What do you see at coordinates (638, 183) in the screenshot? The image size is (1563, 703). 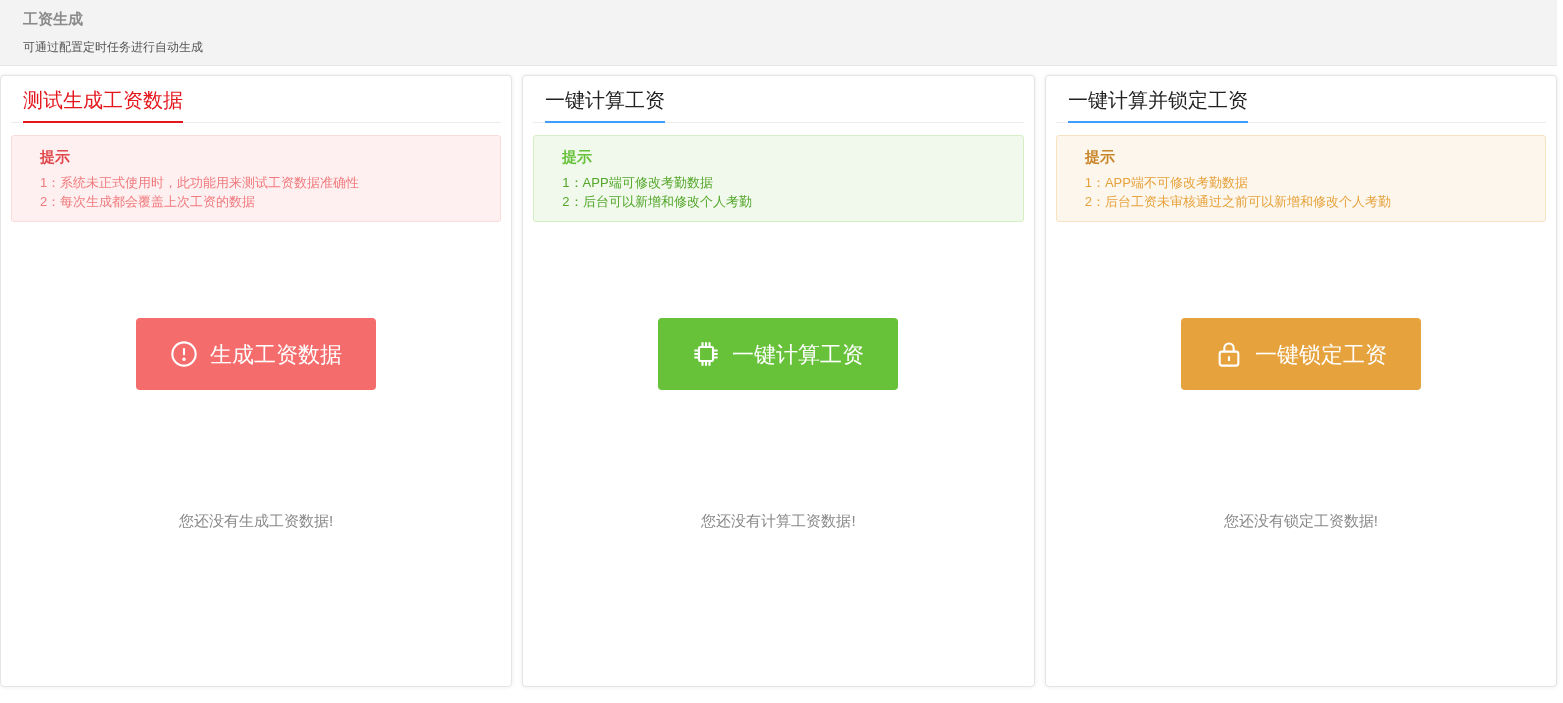 I see `tip-text: 1：APP端可修改考勤数据` at bounding box center [638, 183].